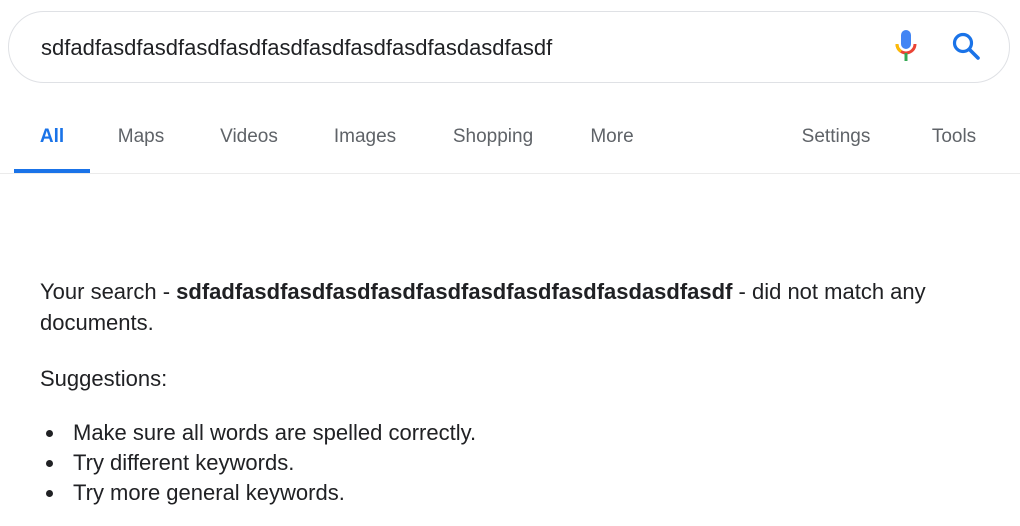  What do you see at coordinates (249, 136) in the screenshot?
I see `tab-videos: Videos` at bounding box center [249, 136].